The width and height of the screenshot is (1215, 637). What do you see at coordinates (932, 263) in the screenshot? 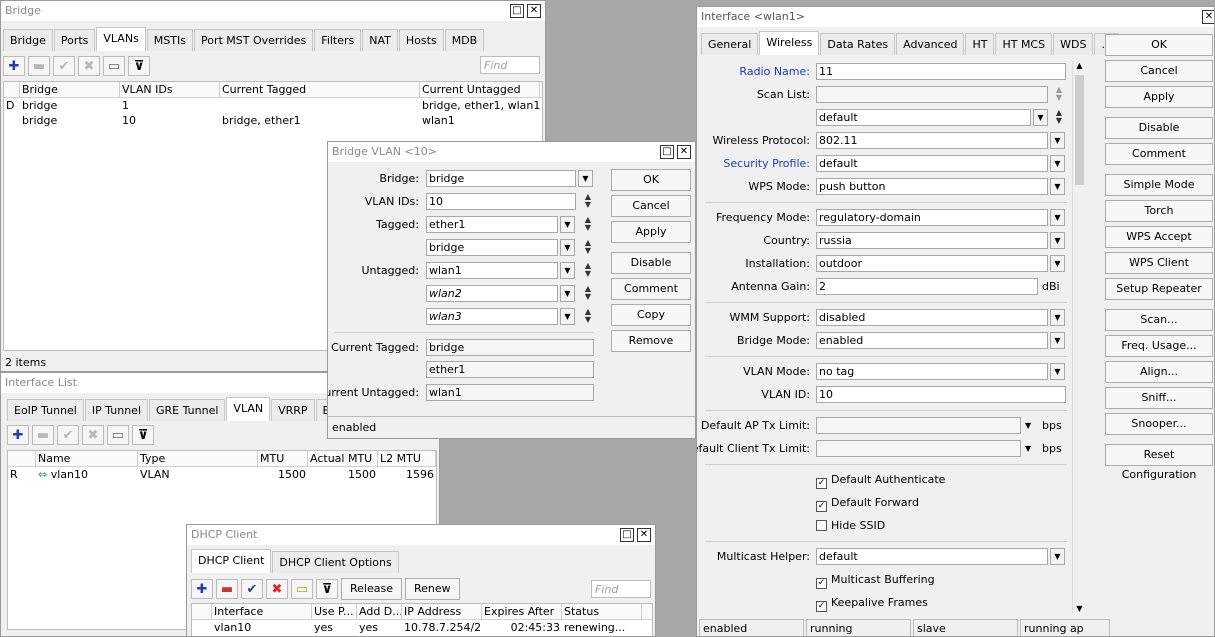
I see `installation-select: outdoor` at bounding box center [932, 263].